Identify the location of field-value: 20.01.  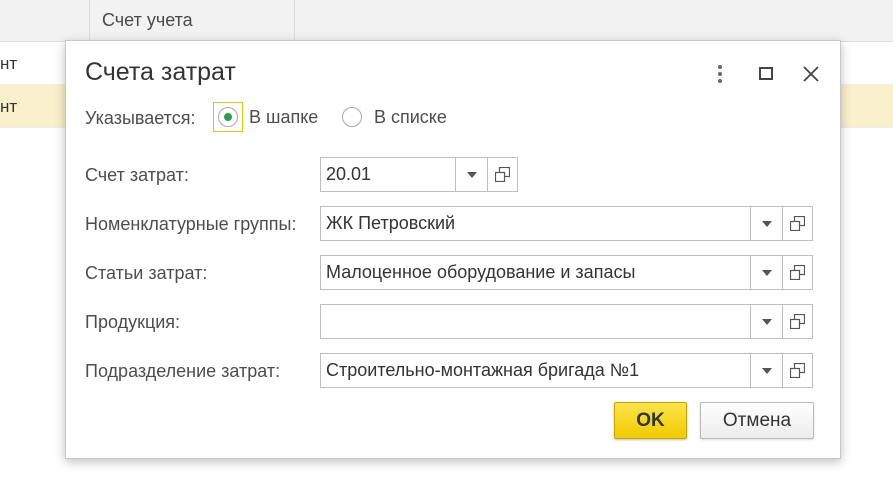
(388, 174).